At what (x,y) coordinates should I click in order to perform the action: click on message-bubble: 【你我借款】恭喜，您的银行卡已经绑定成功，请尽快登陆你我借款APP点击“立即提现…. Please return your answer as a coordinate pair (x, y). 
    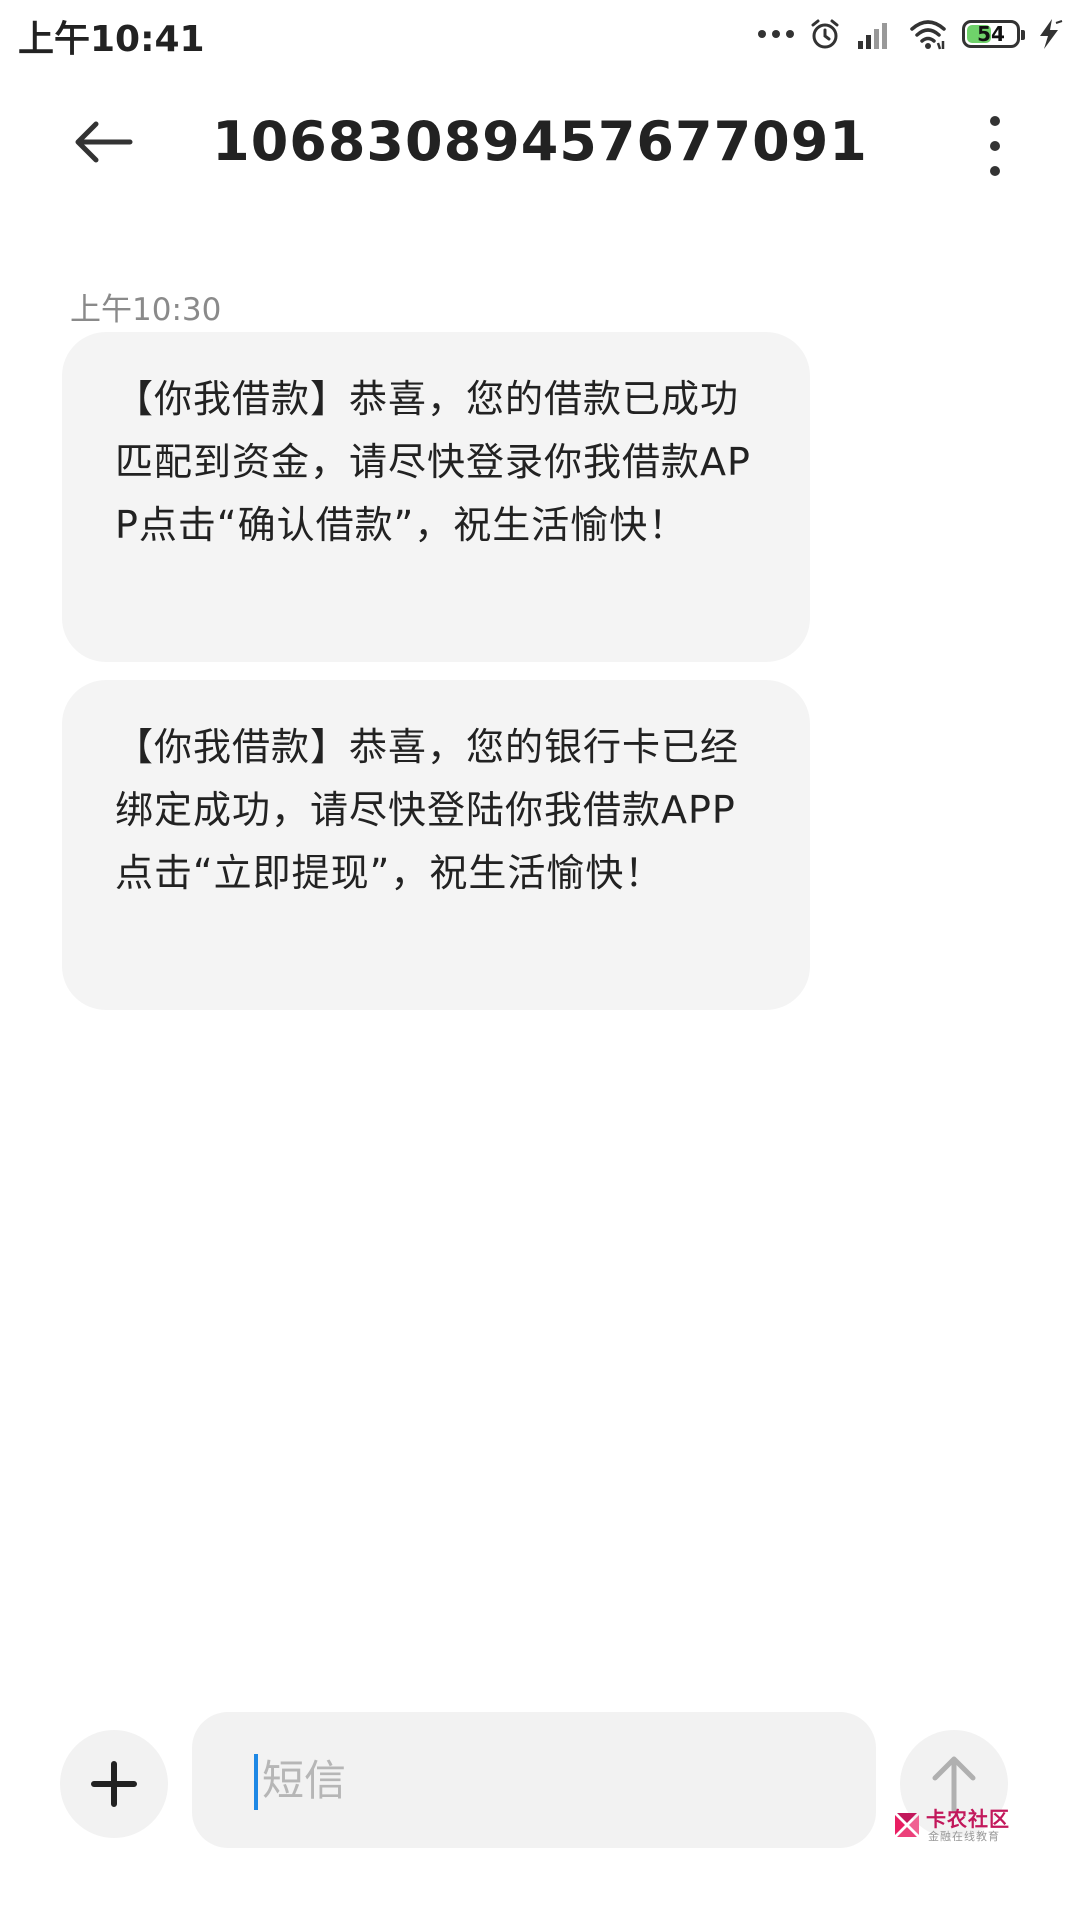
    Looking at the image, I should click on (436, 845).